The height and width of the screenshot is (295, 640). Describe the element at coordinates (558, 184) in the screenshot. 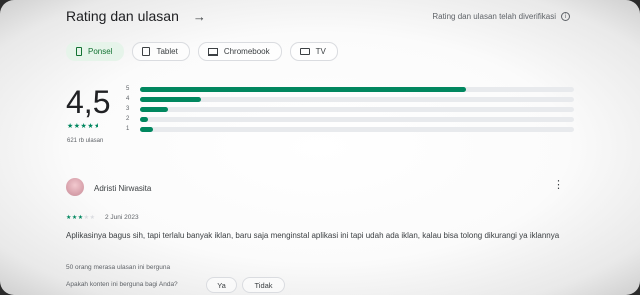

I see `more-vert-icon: ⋮` at that location.